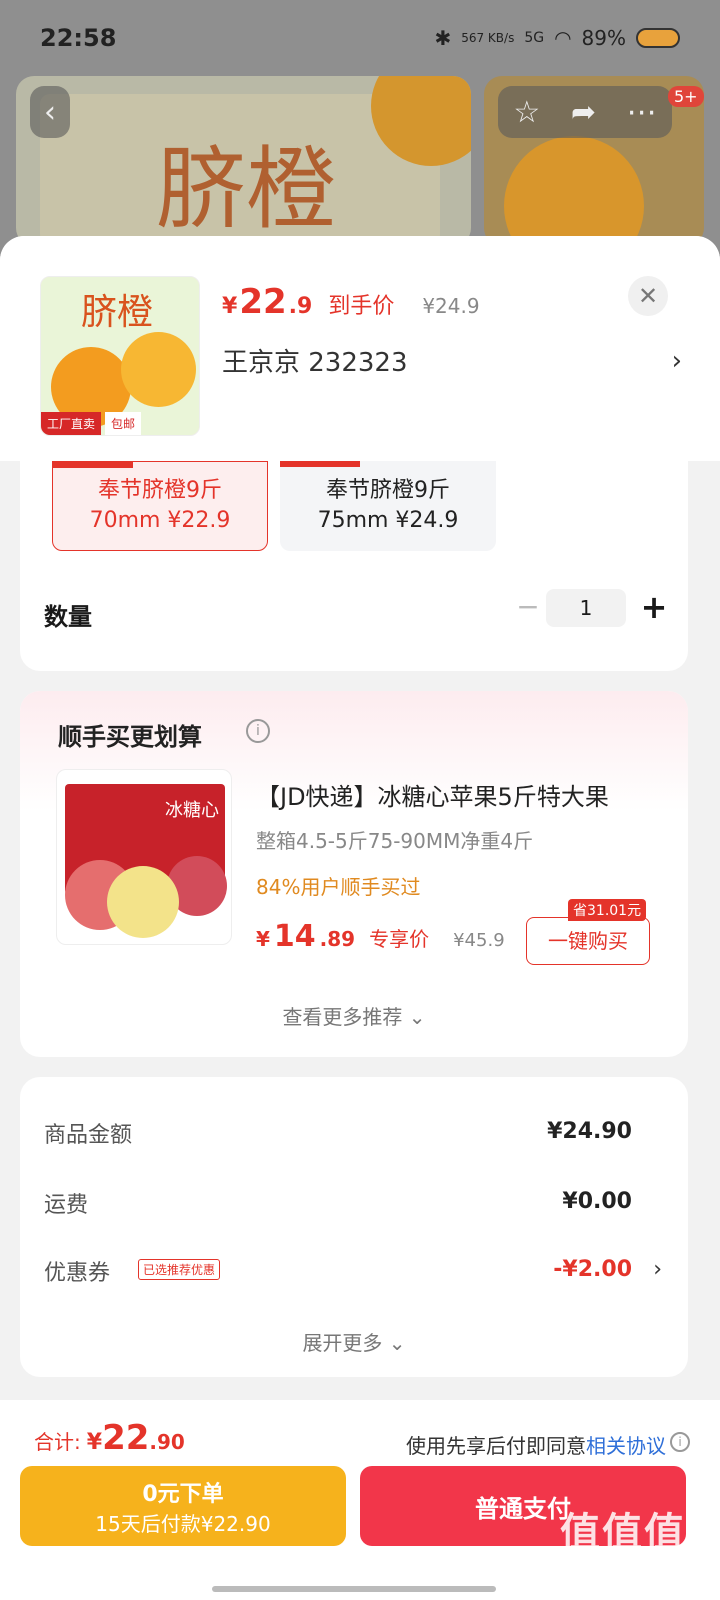  What do you see at coordinates (50, 112) in the screenshot?
I see `back-button: ‹` at bounding box center [50, 112].